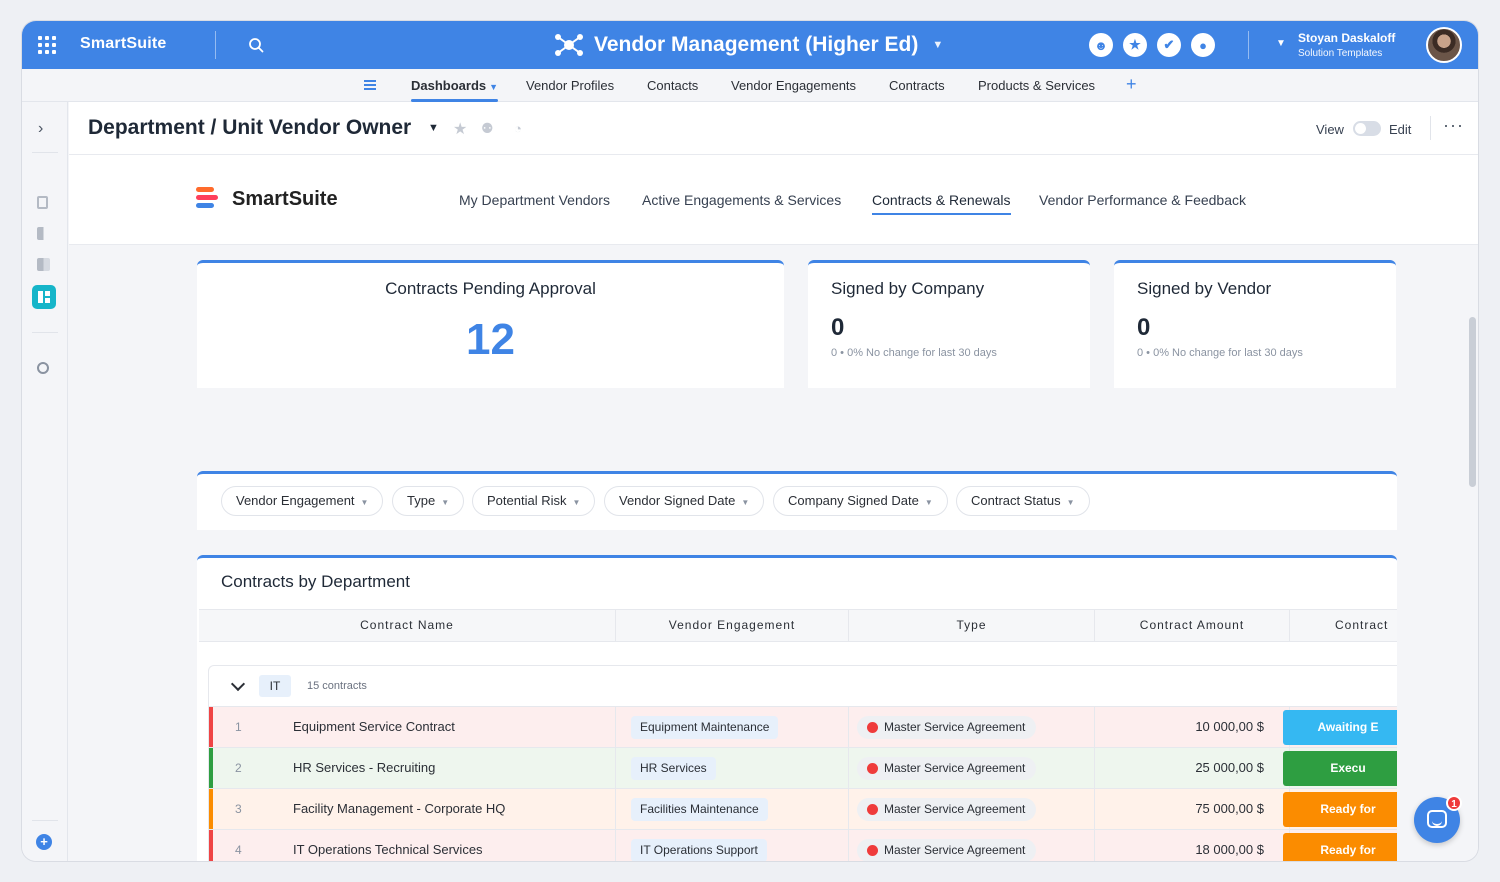 Image resolution: width=1500 pixels, height=882 pixels. Describe the element at coordinates (914, 353) in the screenshot. I see `stat-change: 0 • 0% No change for last 30 days` at that location.